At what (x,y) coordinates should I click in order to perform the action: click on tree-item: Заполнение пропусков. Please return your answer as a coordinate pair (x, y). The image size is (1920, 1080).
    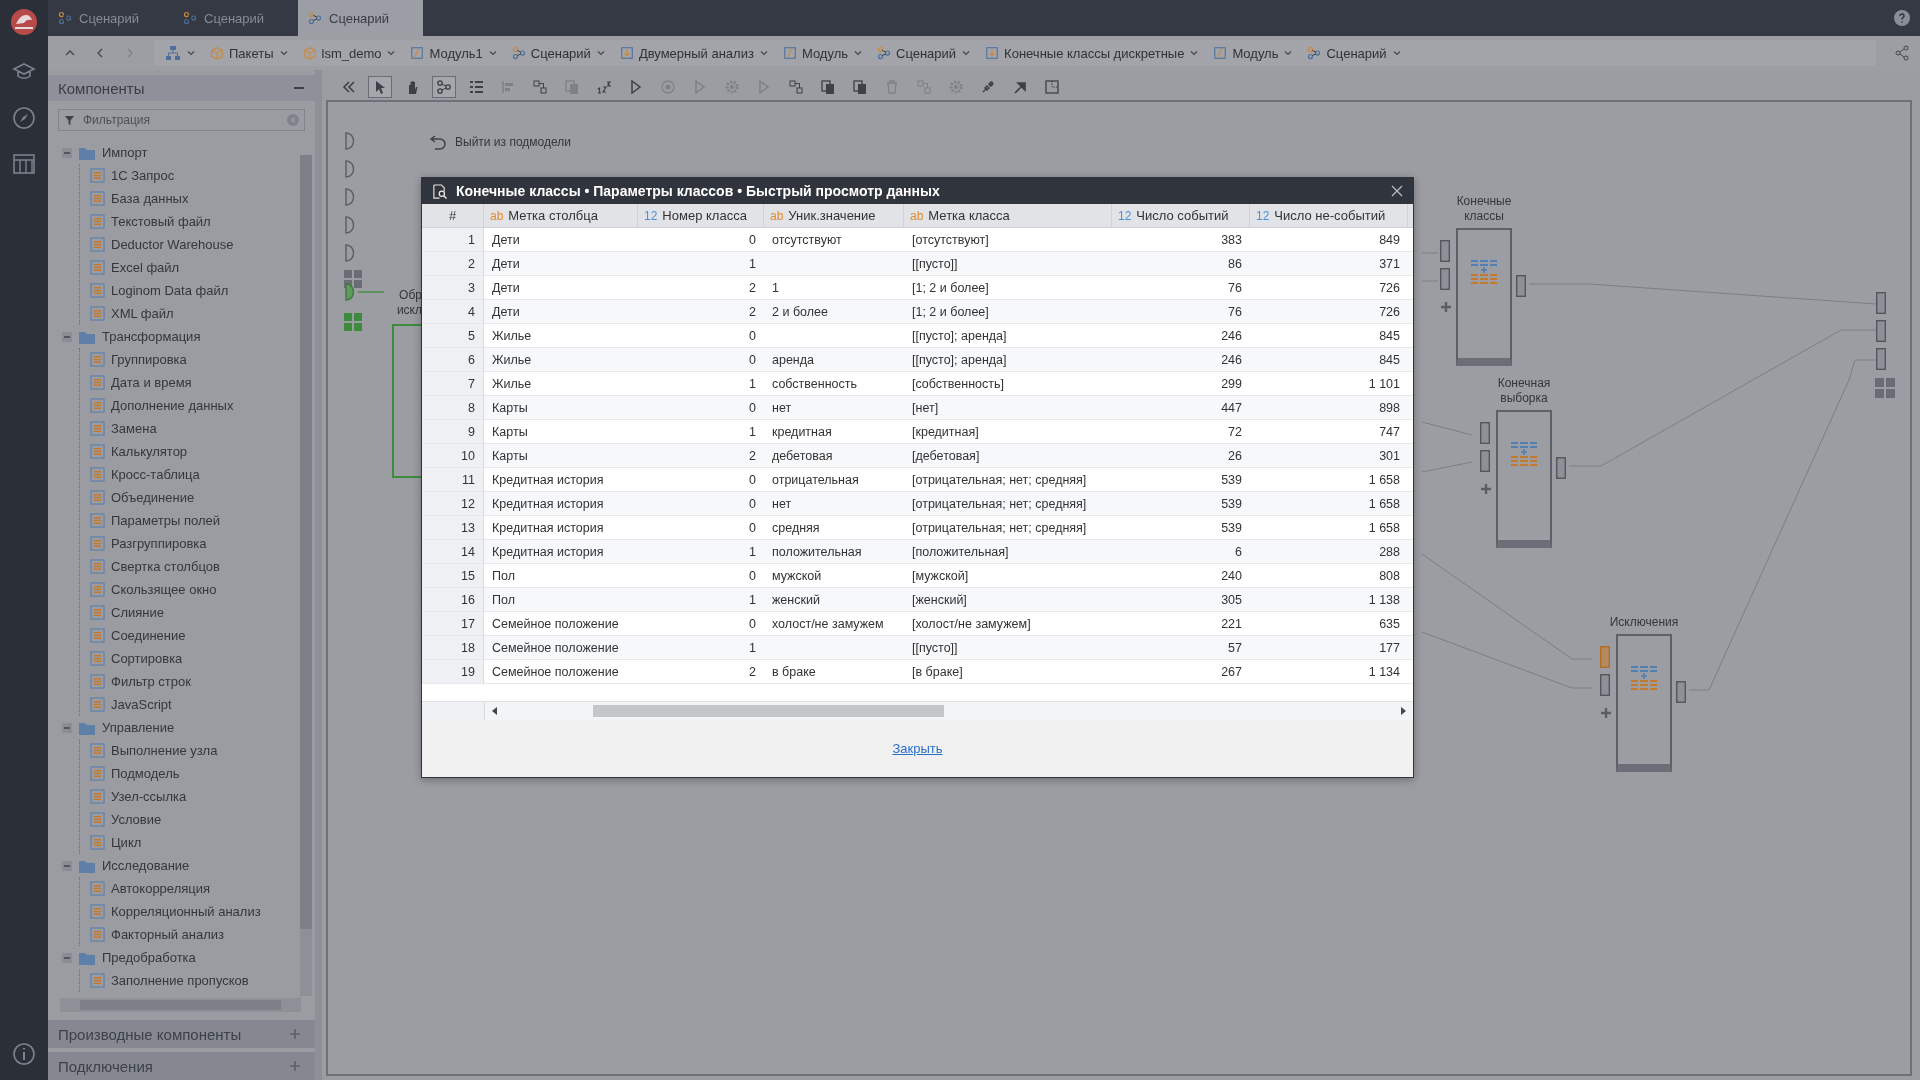
    Looking at the image, I should click on (195, 980).